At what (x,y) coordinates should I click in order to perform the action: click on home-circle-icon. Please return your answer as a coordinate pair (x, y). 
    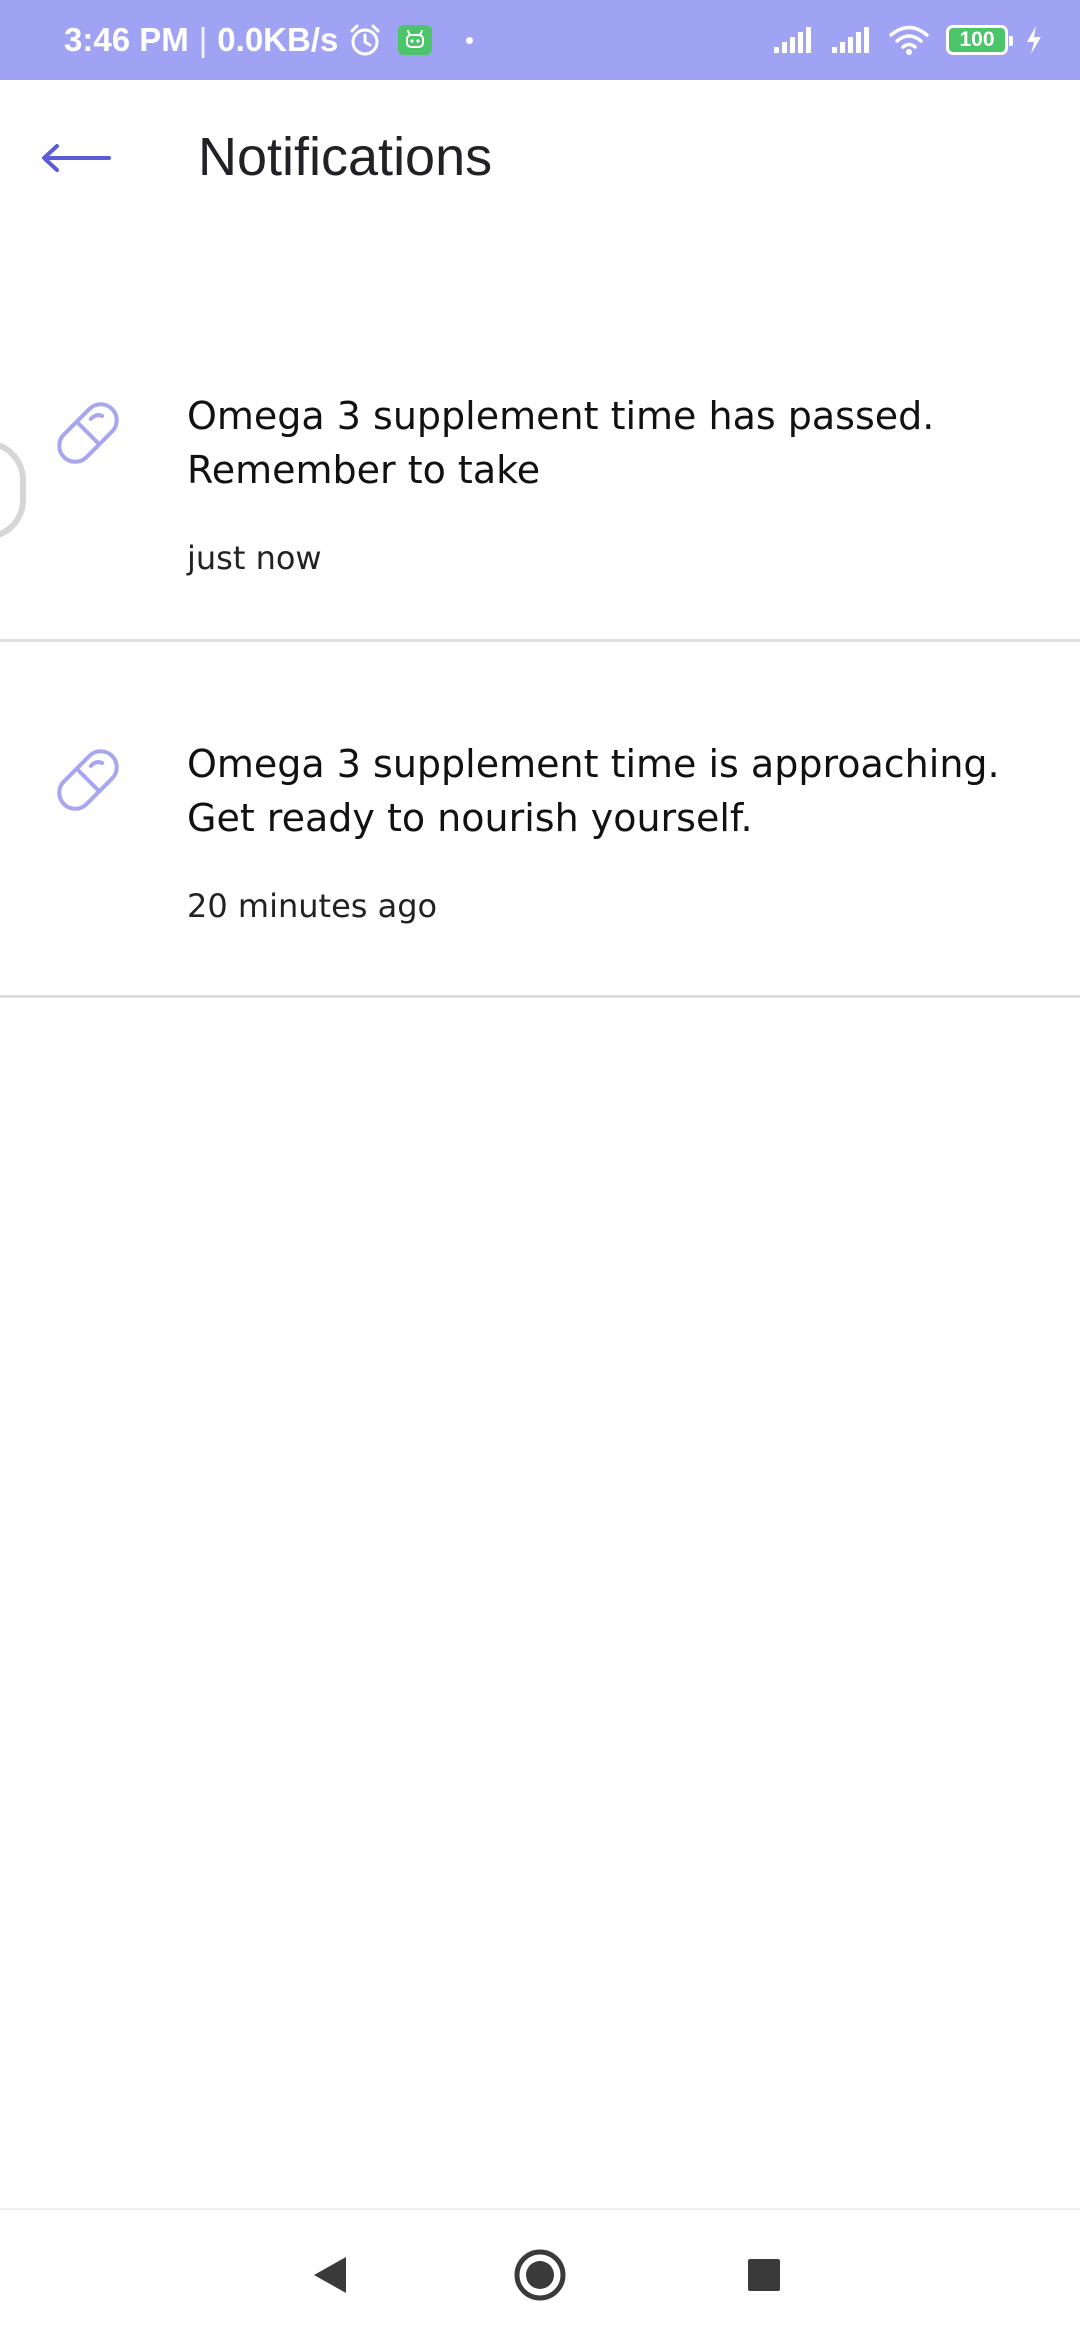
    Looking at the image, I should click on (540, 2275).